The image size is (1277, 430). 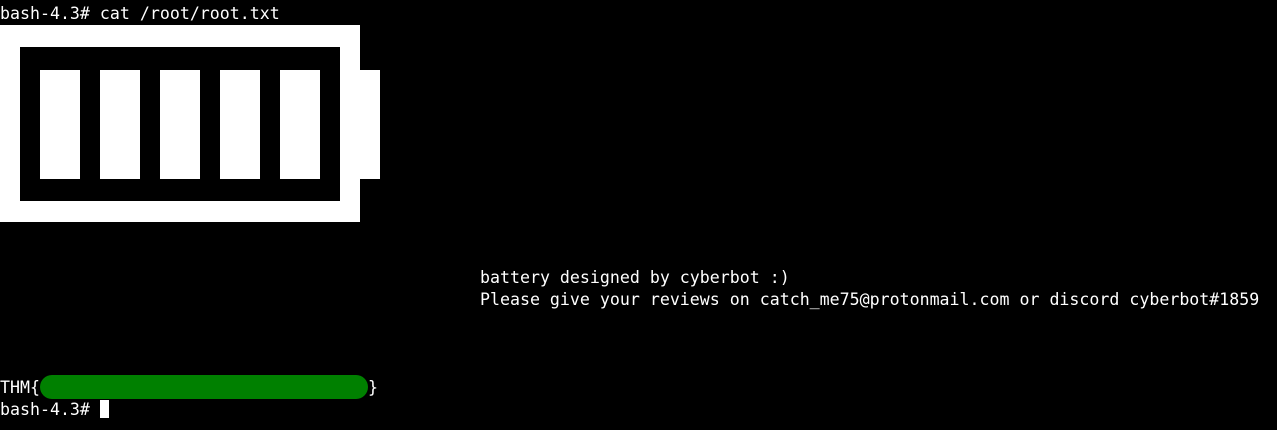 What do you see at coordinates (203, 386) in the screenshot?
I see `flag-redaction-mark` at bounding box center [203, 386].